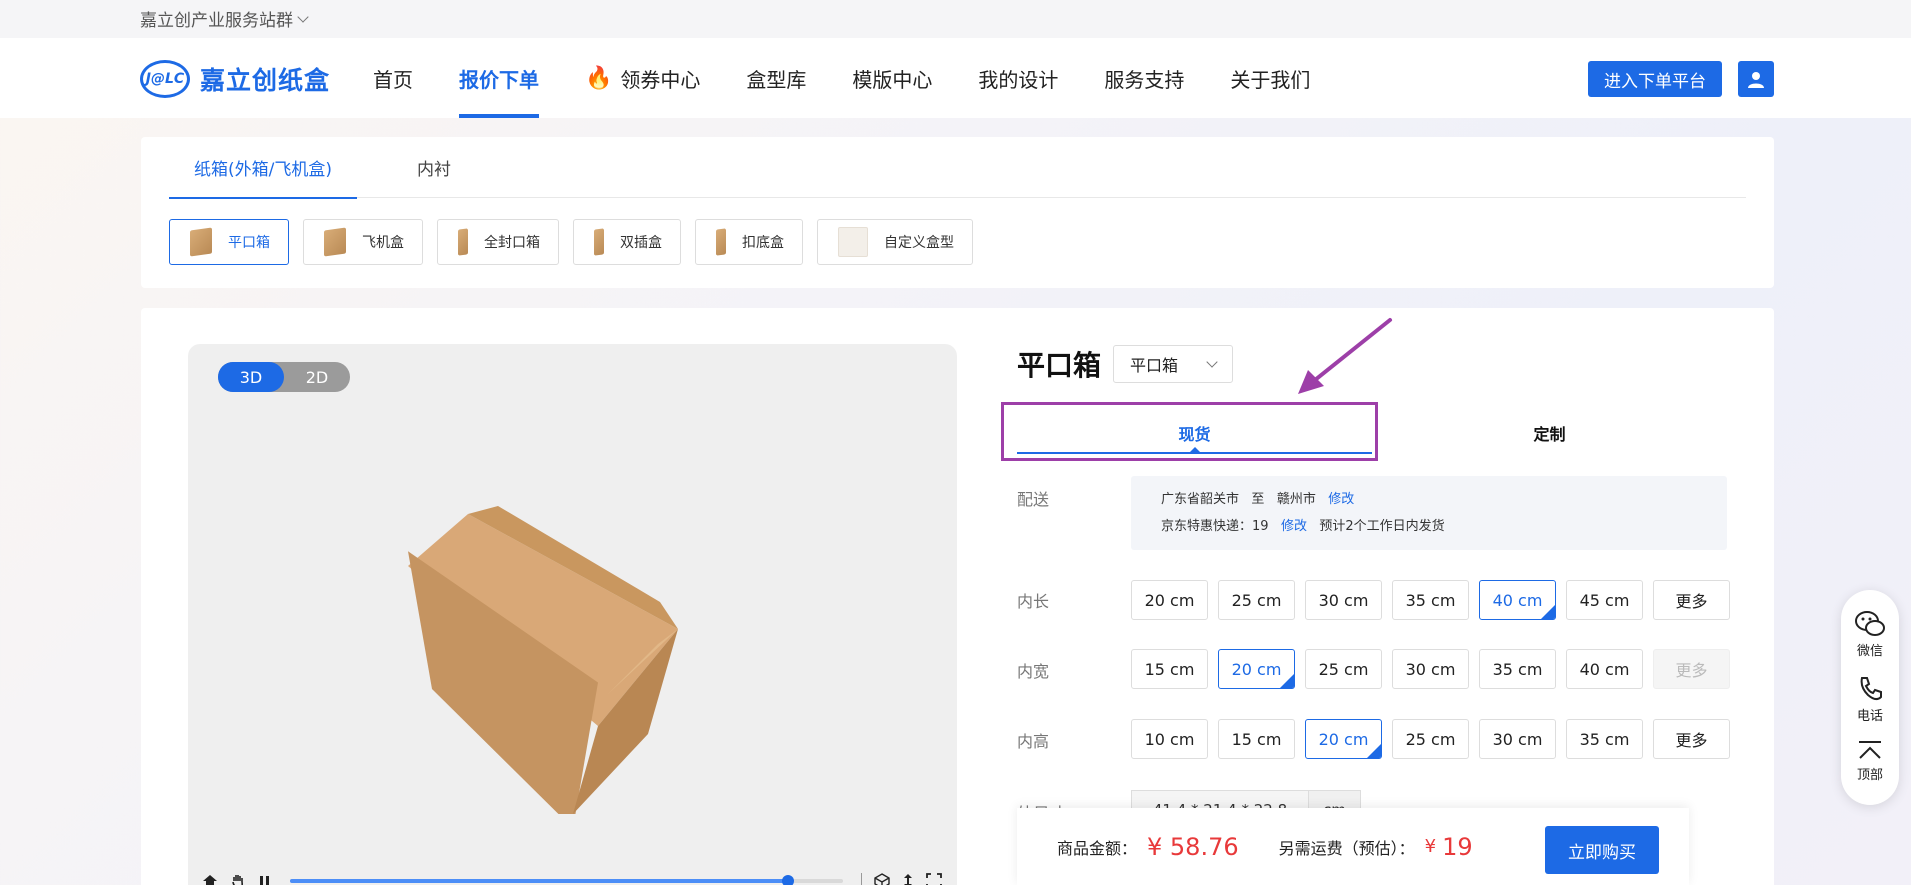 Image resolution: width=1911 pixels, height=885 pixels. I want to click on nav-template-center: 模版中心, so click(892, 78).